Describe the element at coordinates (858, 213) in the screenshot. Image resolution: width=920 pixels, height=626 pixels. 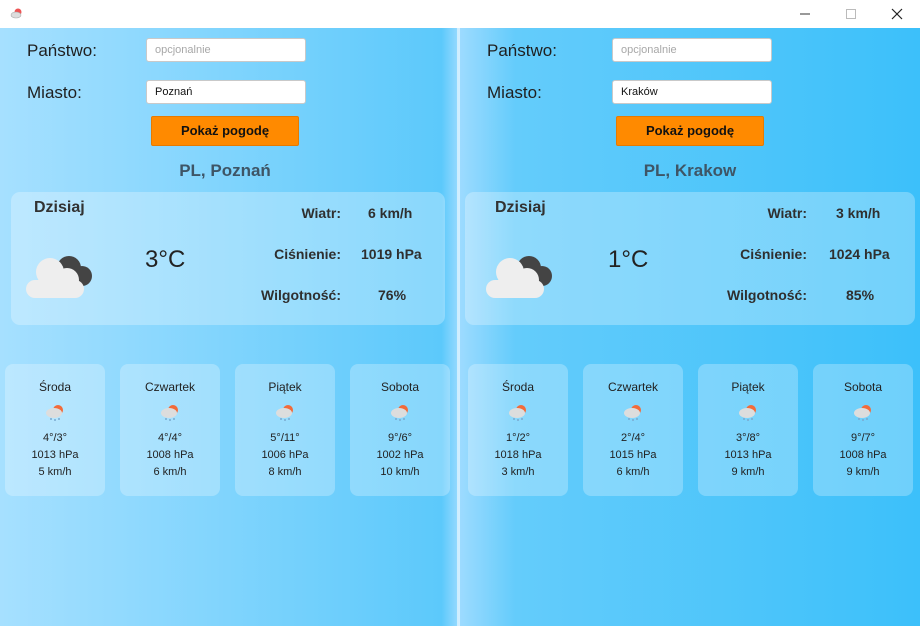
I see `wind-value: 3 km/h` at that location.